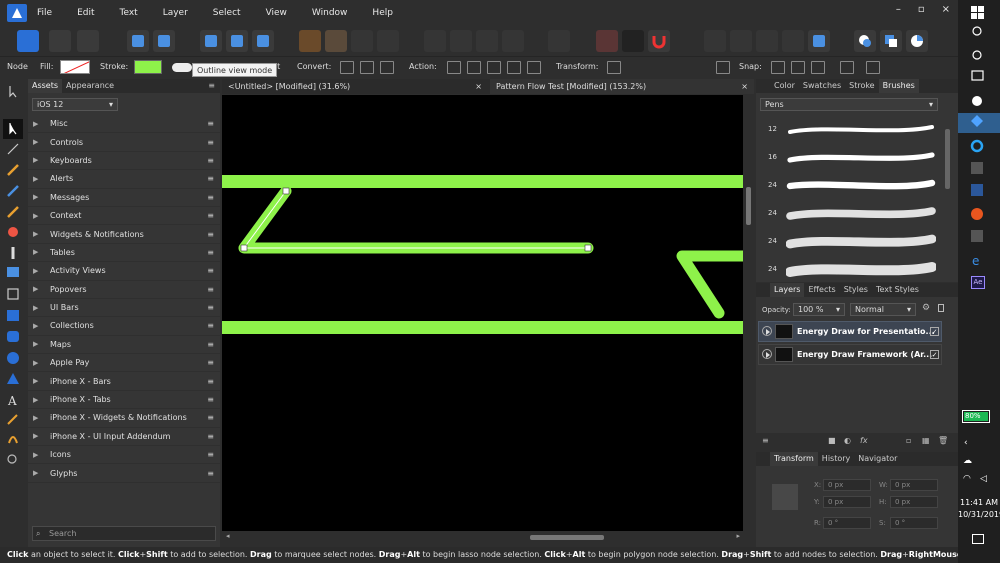 This screenshot has height=563, width=1000. Describe the element at coordinates (164, 41) in the screenshot. I see `snapping-options-icon` at that location.